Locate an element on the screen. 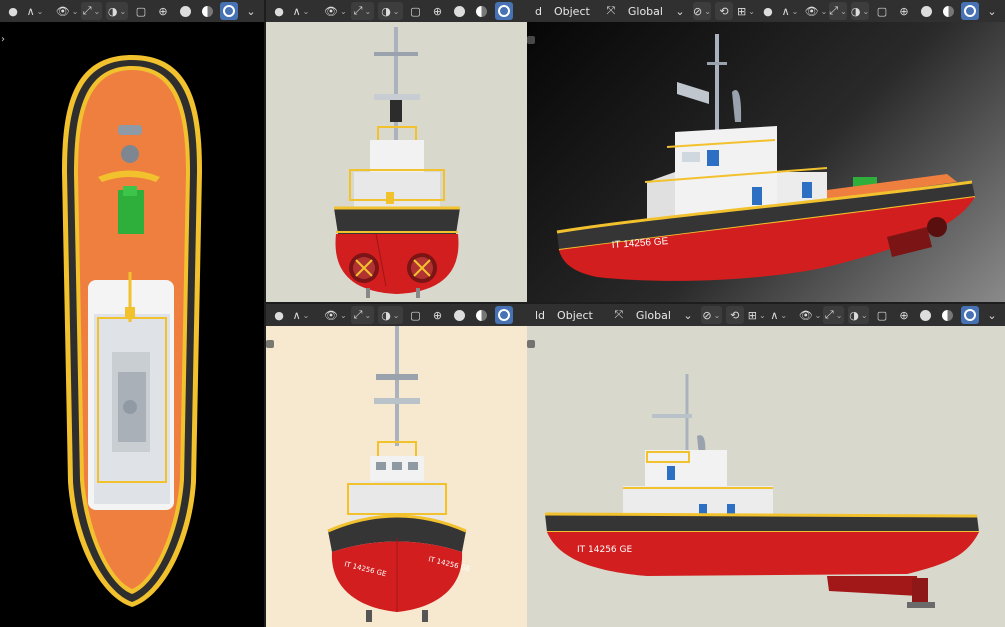 This screenshot has width=1005, height=627. viewport-header: ● ∧ ⌄ 👁 ⌄ ⤢ ⌄ ◑ ⌄ ▢ ⊕ ⌄ is located at coordinates (132, 11).